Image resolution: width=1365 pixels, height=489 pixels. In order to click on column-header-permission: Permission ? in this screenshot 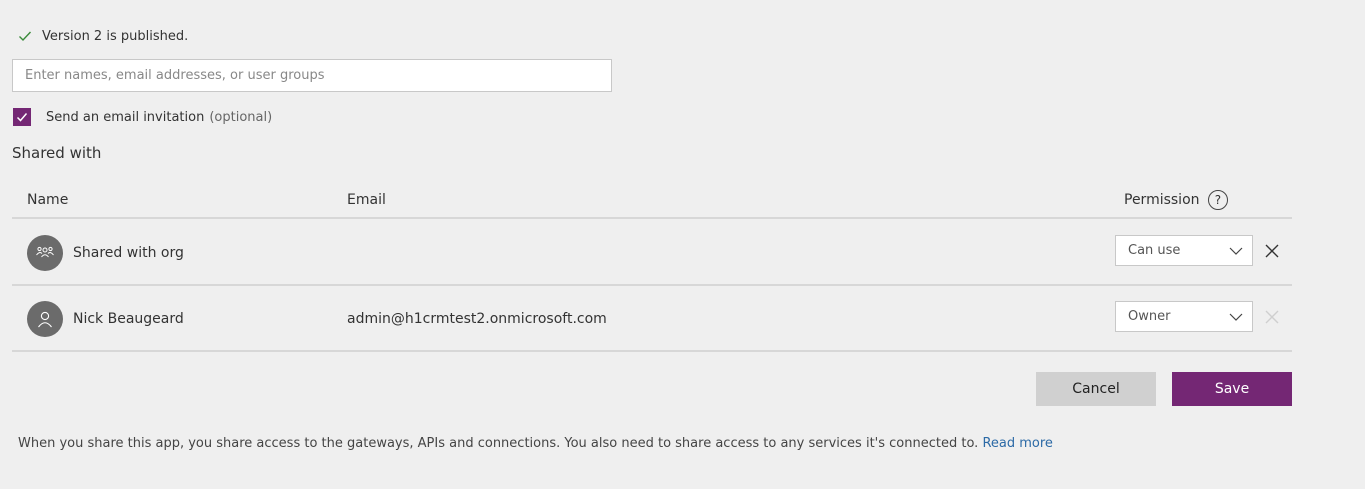, I will do `click(1176, 200)`.